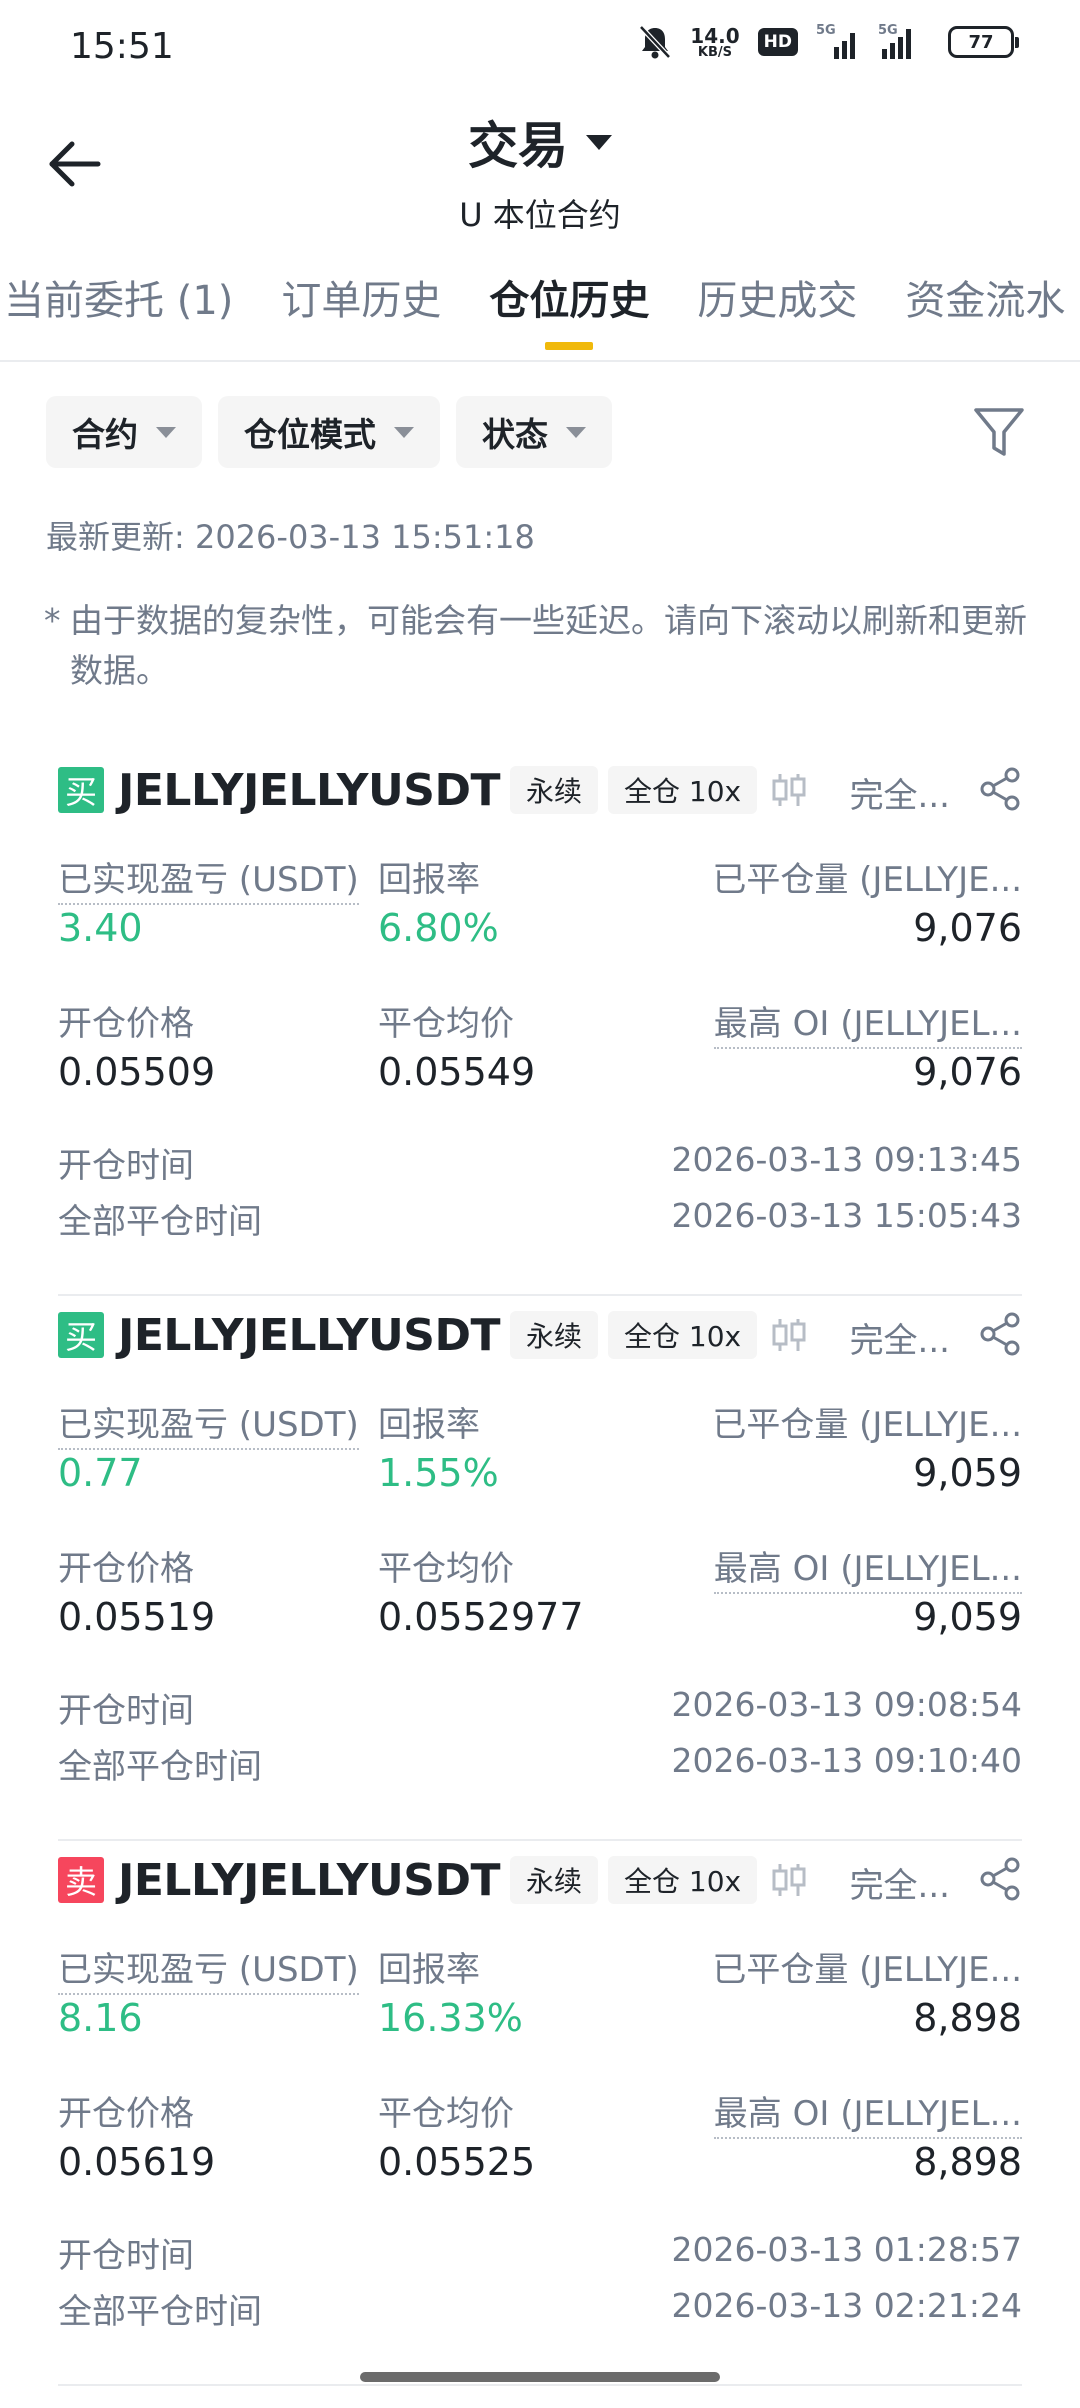 The image size is (1080, 2408). Describe the element at coordinates (100, 928) in the screenshot. I see `realized-pnl-value: 3.40` at that location.